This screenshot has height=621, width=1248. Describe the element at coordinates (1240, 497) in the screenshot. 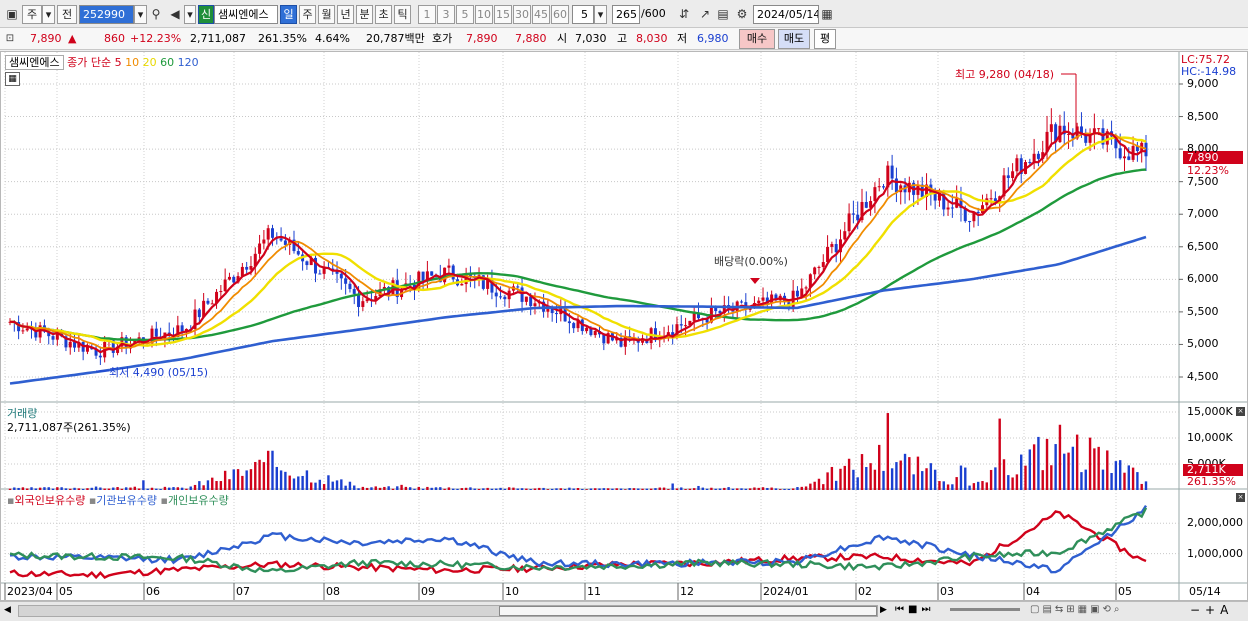

I see `close-holdings-panel-icon: ×` at that location.